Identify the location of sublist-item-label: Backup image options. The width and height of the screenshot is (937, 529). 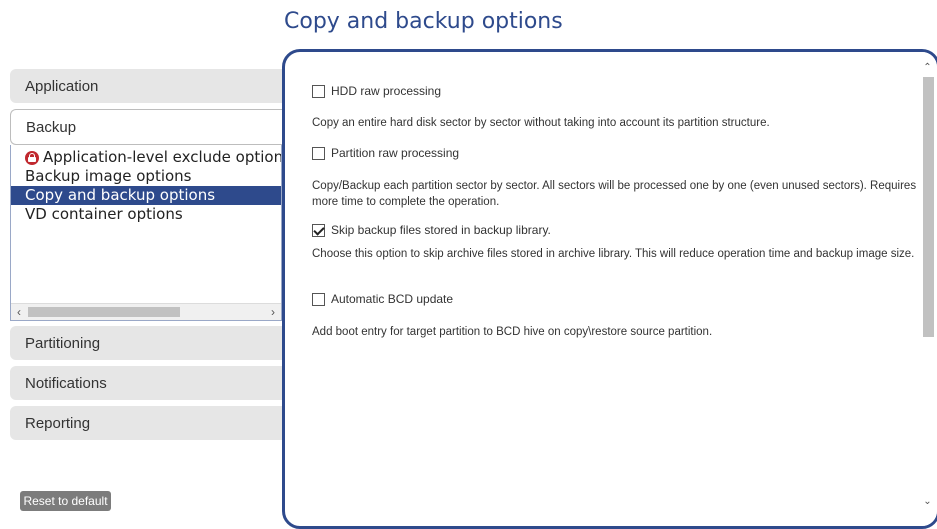
(108, 176).